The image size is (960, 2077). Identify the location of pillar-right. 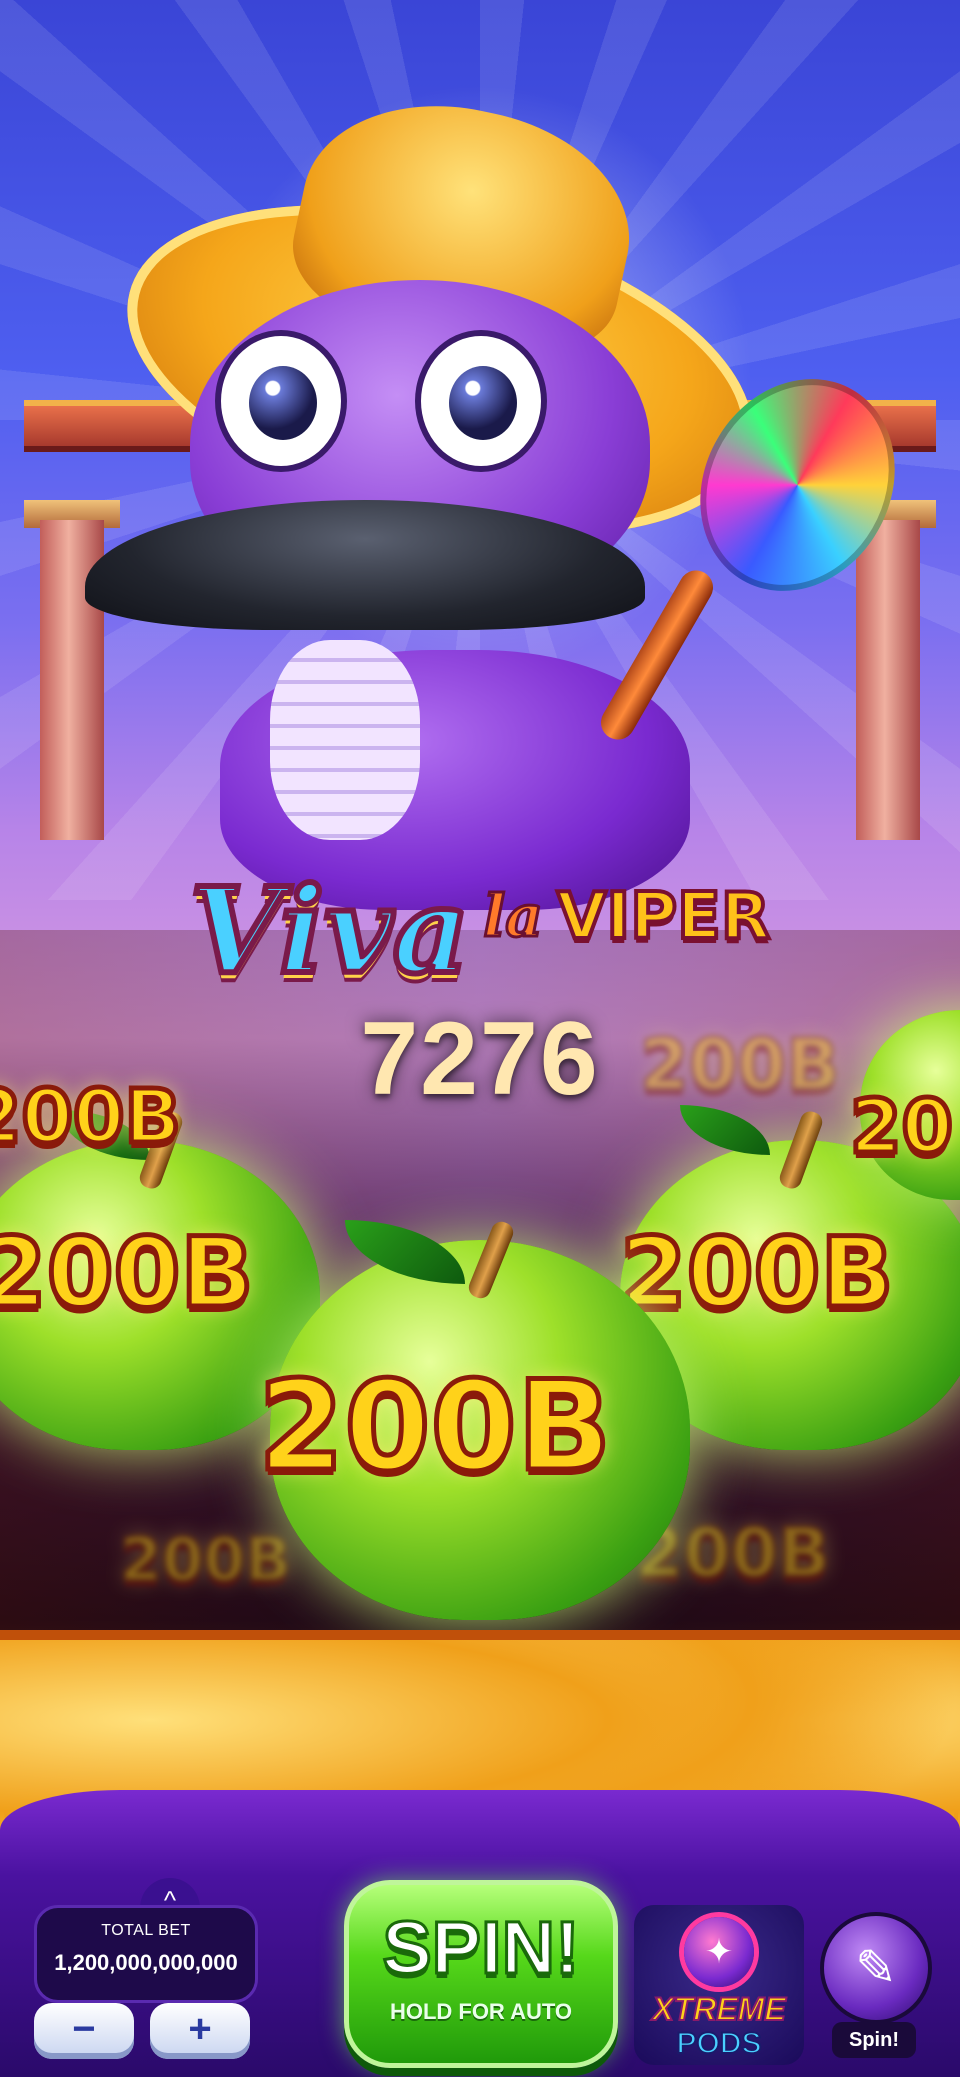
(888, 680).